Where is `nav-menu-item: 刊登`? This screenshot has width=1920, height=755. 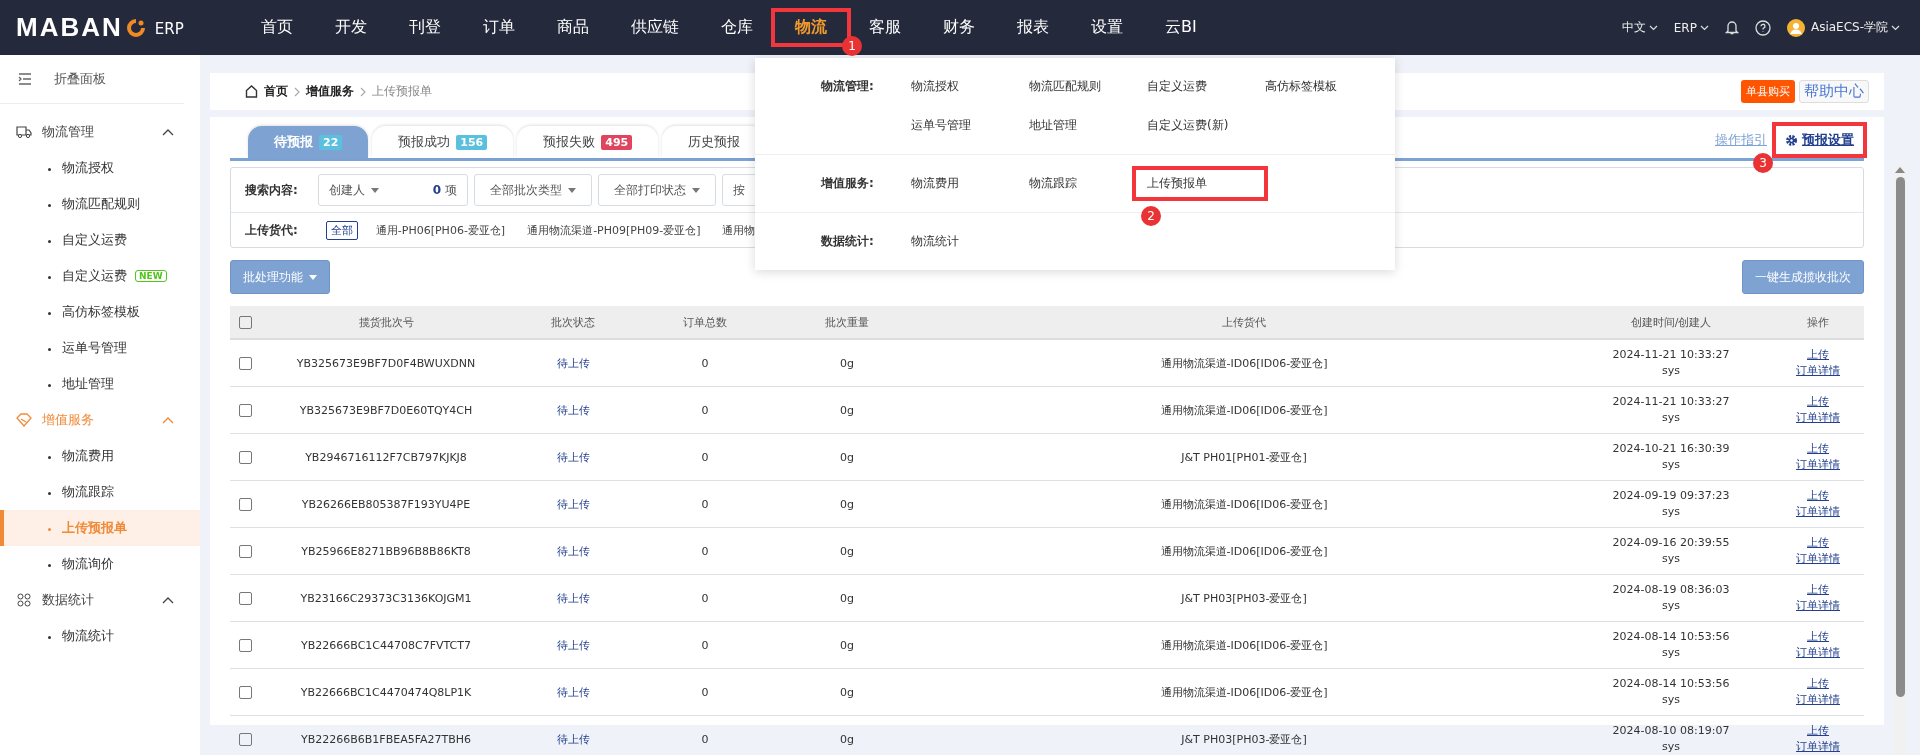 nav-menu-item: 刊登 is located at coordinates (425, 27).